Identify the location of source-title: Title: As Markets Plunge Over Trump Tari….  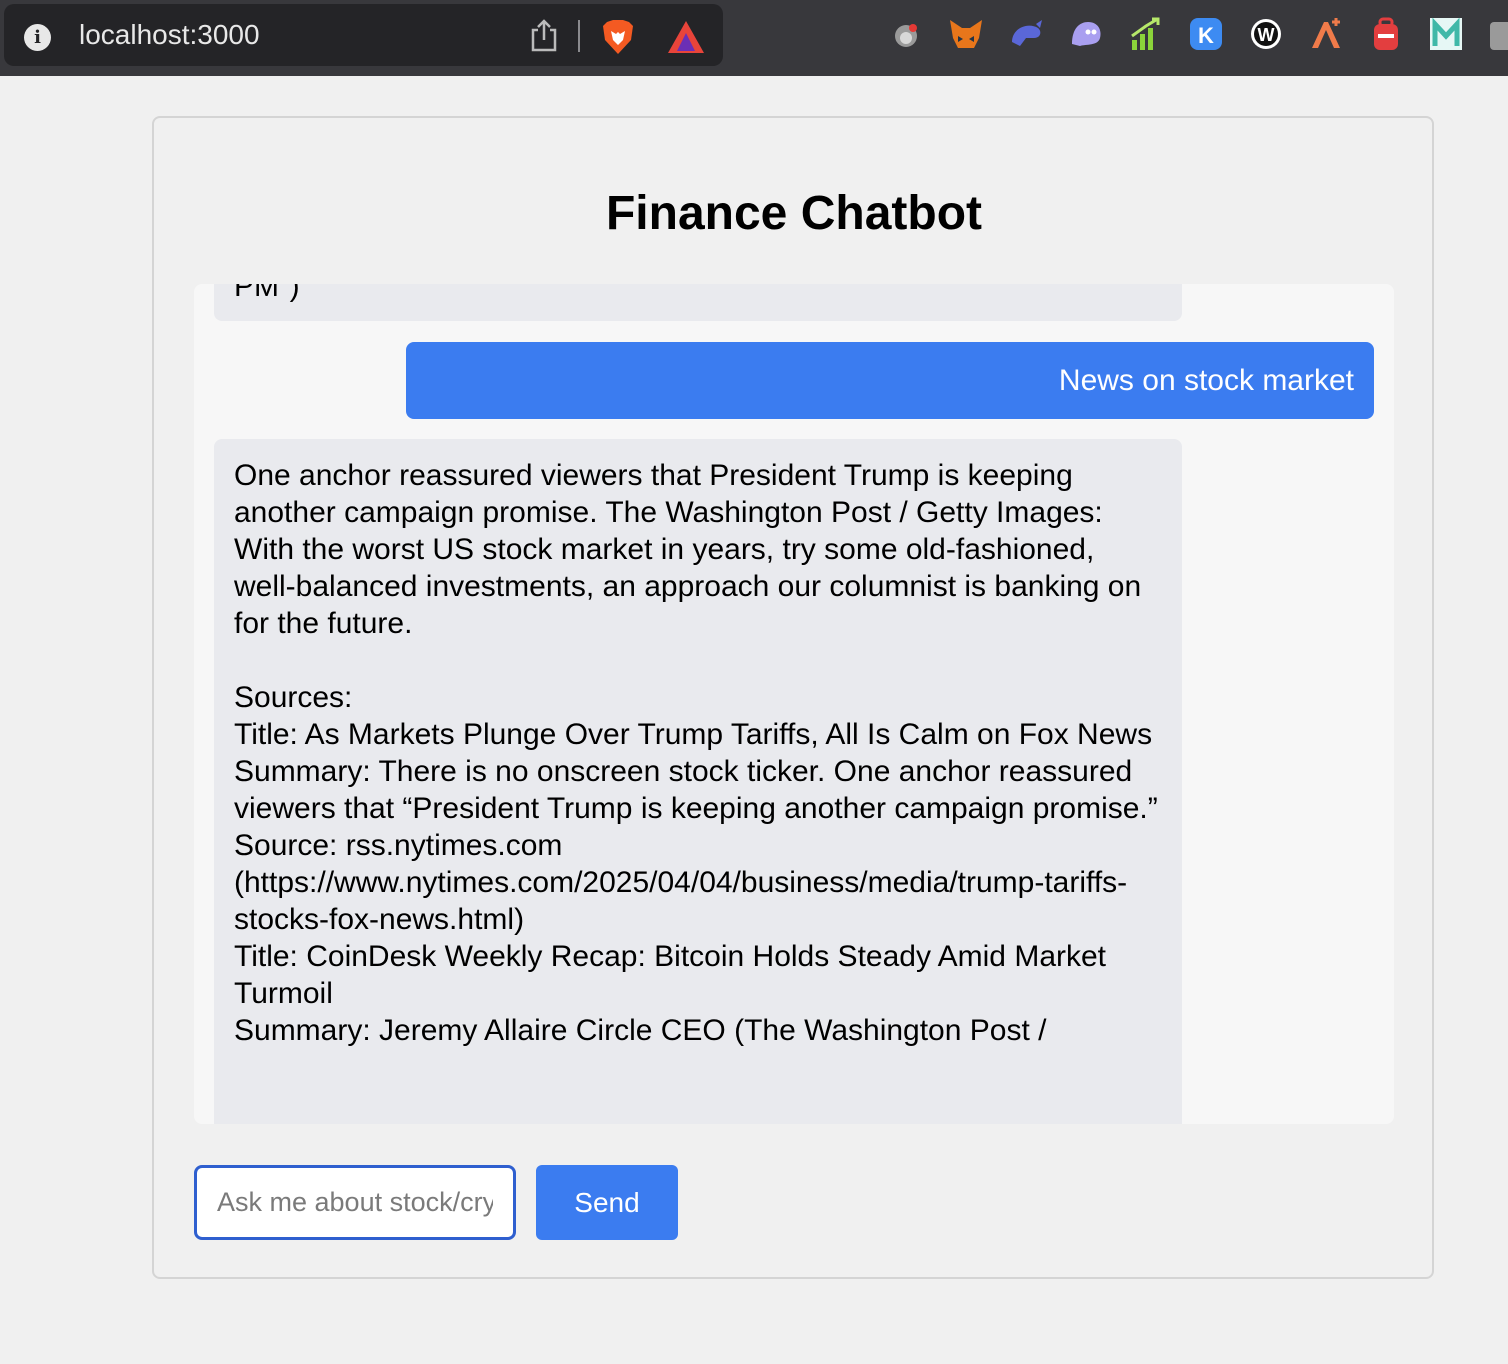
(693, 734).